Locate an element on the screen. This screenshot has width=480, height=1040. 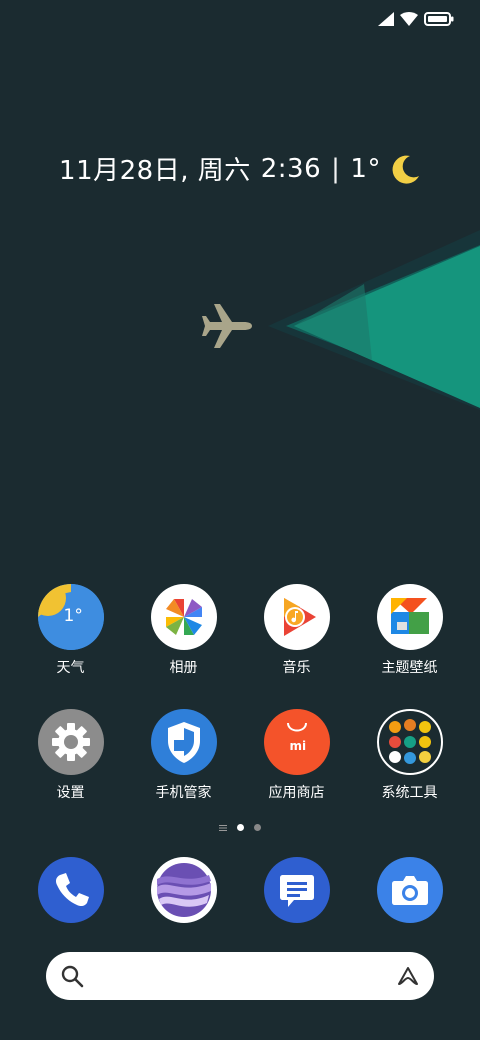
weather-icon-temp: 1° is located at coordinates (73, 616).